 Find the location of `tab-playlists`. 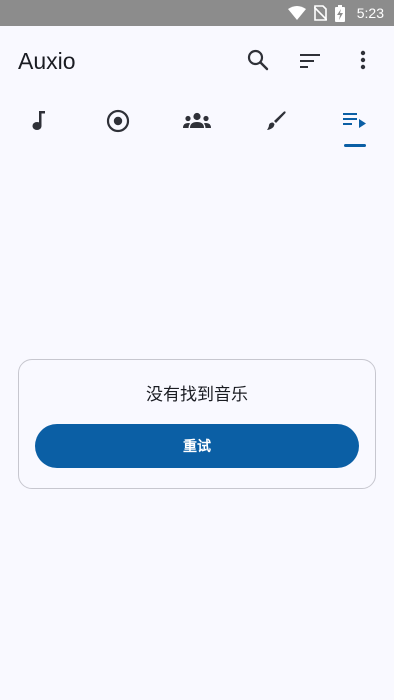

tab-playlists is located at coordinates (355, 123).